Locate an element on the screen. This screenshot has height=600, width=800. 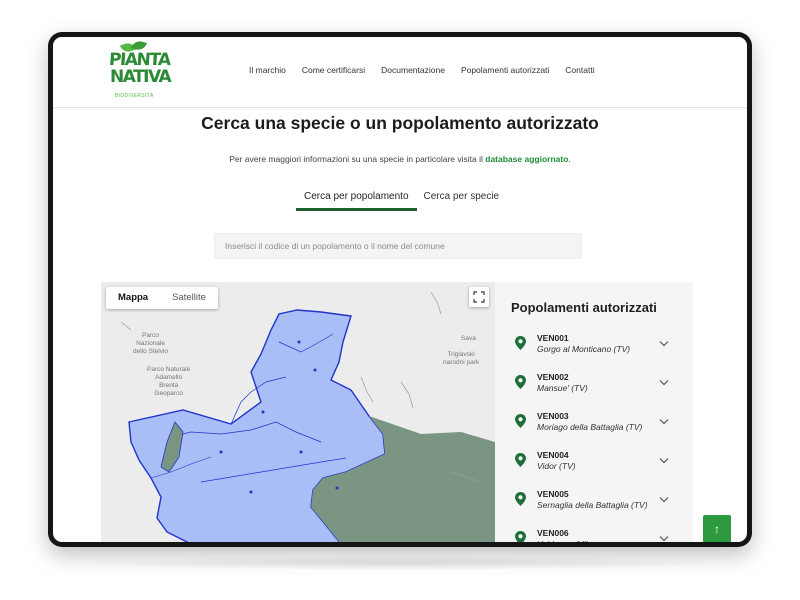
pianta-nativa-logo: PIANTA NATIVA BIODIVERSITÀ is located at coordinates (139, 70).